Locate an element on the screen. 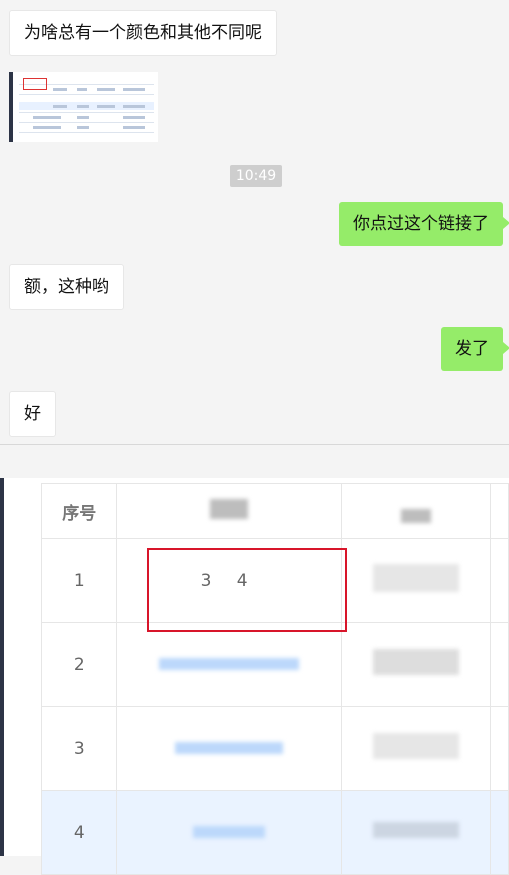 The width and height of the screenshot is (509, 875). message-bubble-sent: 你点过这个链接了 is located at coordinates (424, 224).